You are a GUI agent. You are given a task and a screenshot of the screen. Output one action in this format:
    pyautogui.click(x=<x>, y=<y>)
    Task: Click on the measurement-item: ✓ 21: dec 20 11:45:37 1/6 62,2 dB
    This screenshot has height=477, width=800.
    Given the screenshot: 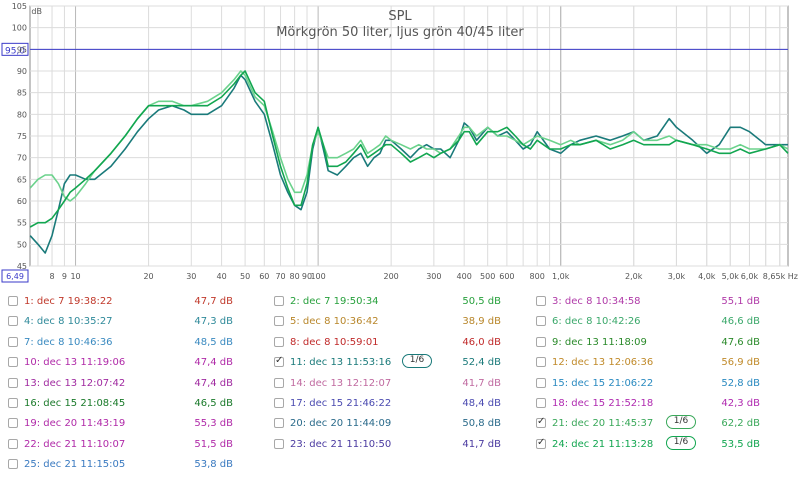 What is the action you would take?
    pyautogui.click(x=661, y=425)
    